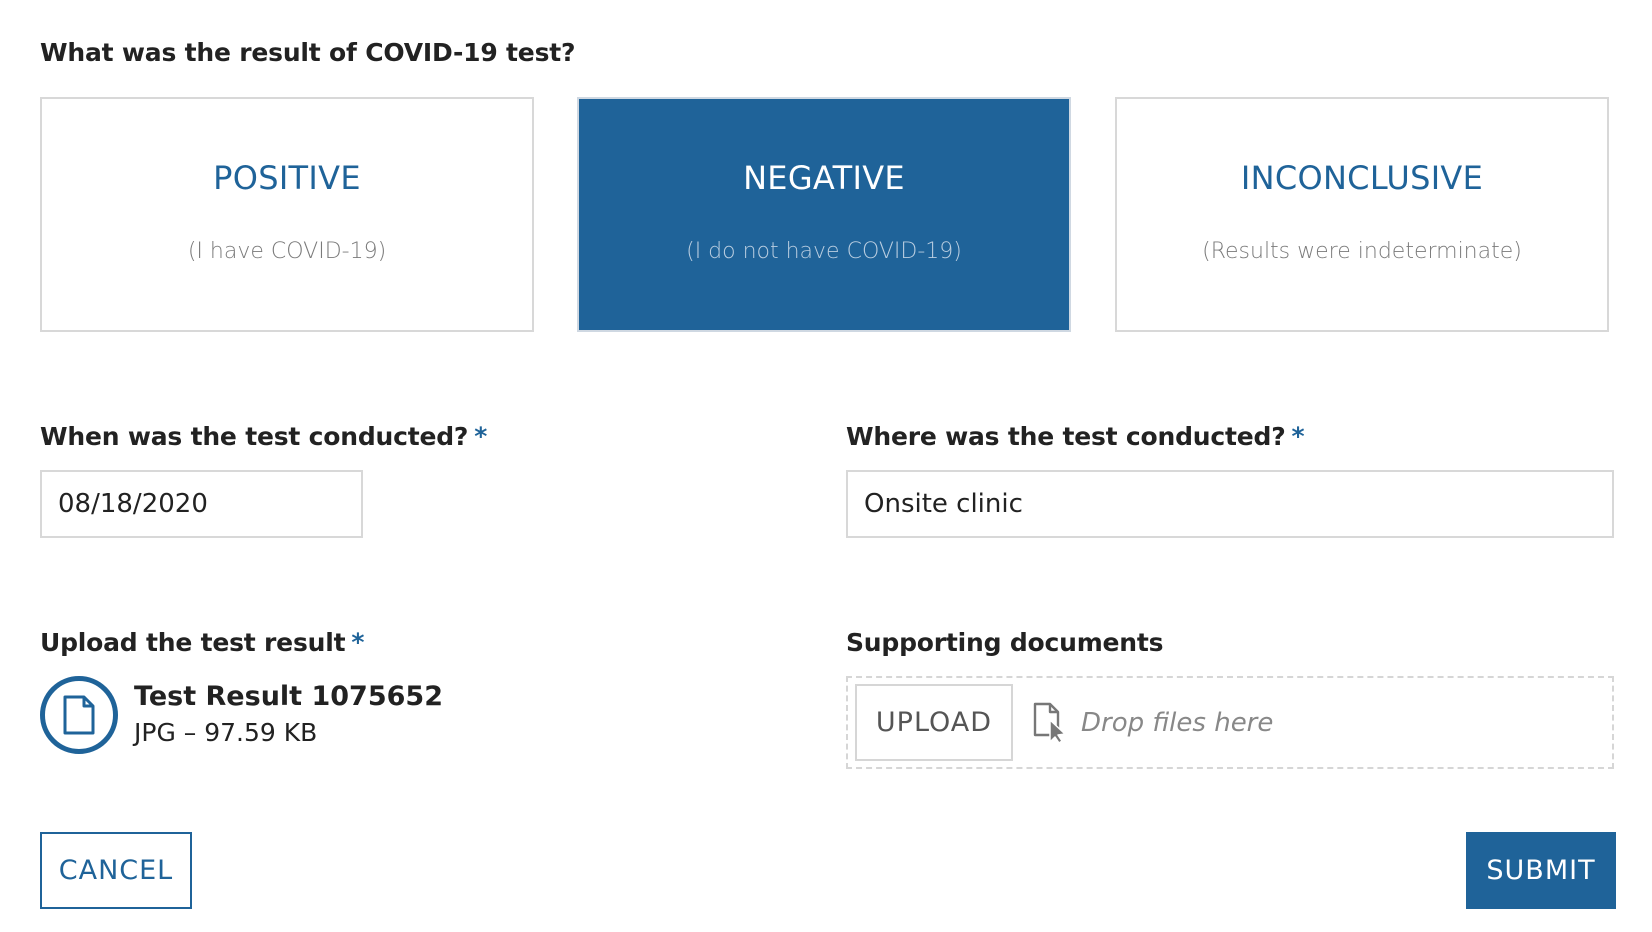 Image resolution: width=1652 pixels, height=932 pixels. Describe the element at coordinates (287, 178) in the screenshot. I see `option-positive-label: POSITIVE` at that location.